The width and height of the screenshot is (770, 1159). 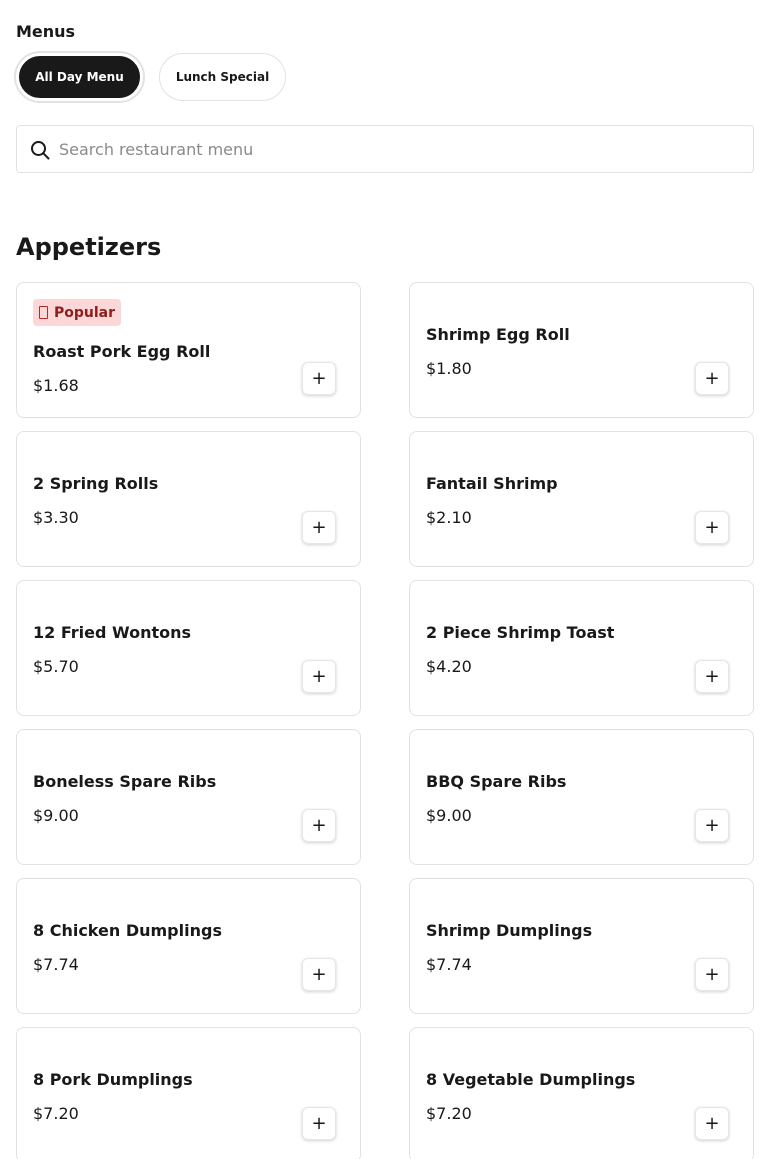 What do you see at coordinates (509, 930) in the screenshot?
I see `item-name: Shrimp Dumplings` at bounding box center [509, 930].